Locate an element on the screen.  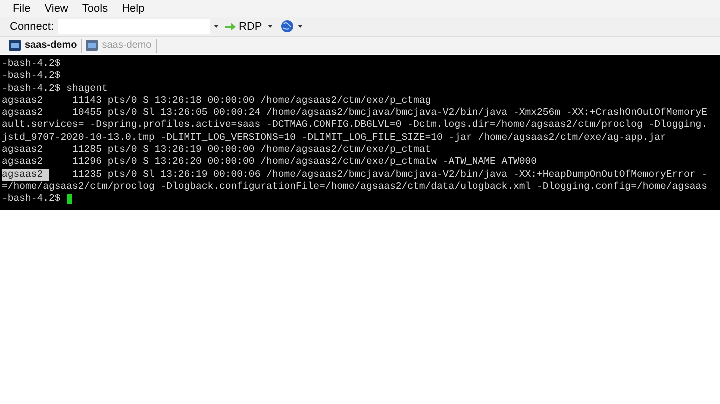
terminal-line: agsaas2 11285 pts/0 S 13:26:19 00:00:00 /home/agsaas2/ctm/exe/p_ctmat is located at coordinates (217, 150).